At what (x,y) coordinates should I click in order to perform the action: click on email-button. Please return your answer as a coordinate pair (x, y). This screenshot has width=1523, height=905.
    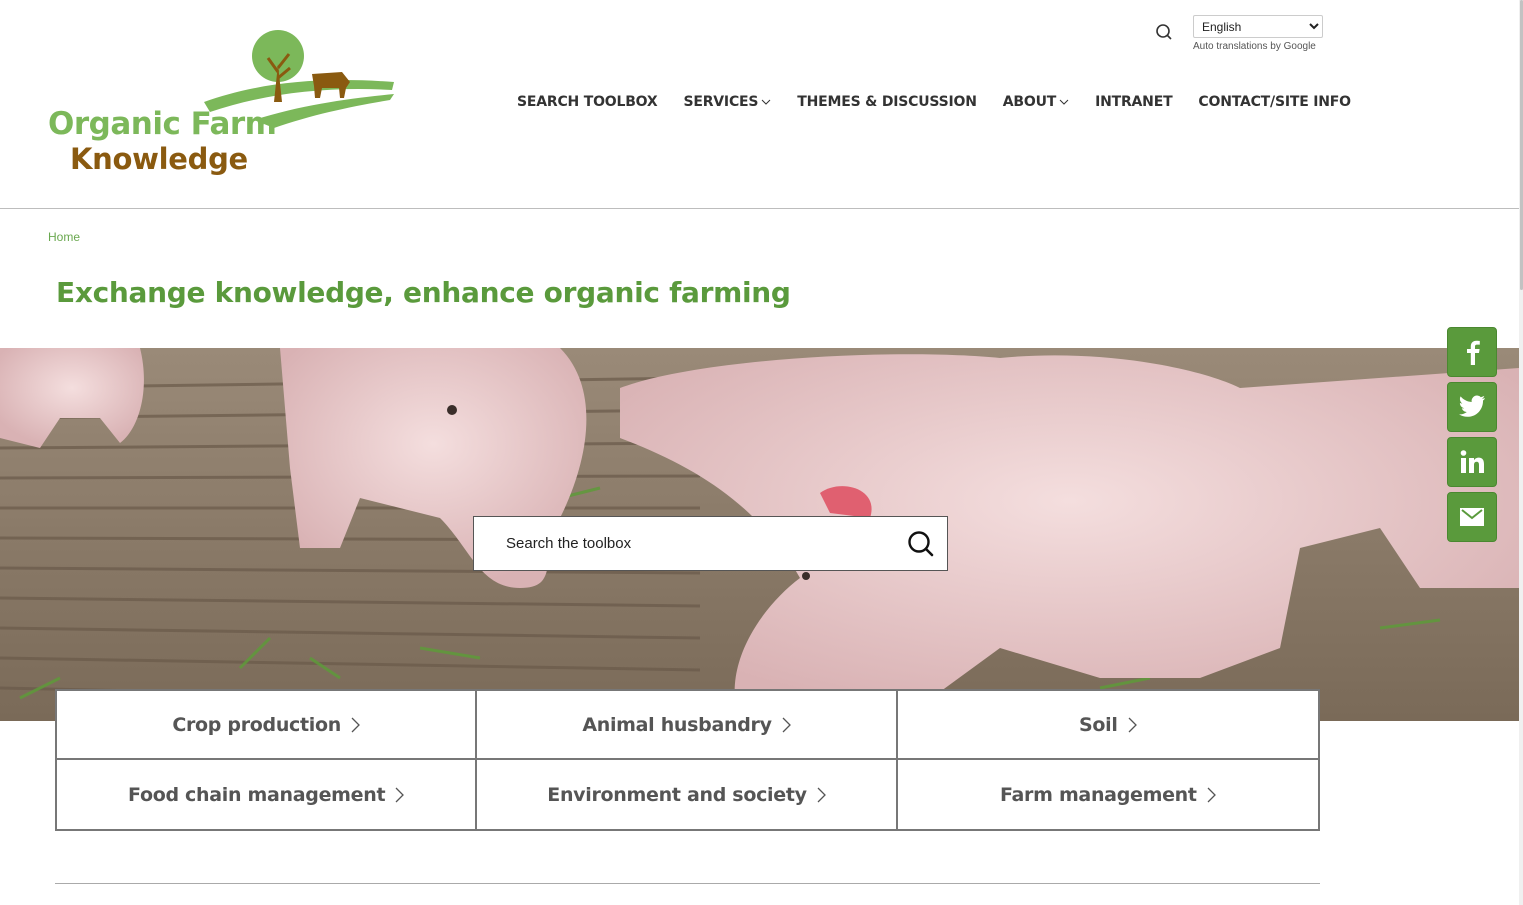
    Looking at the image, I should click on (1472, 517).